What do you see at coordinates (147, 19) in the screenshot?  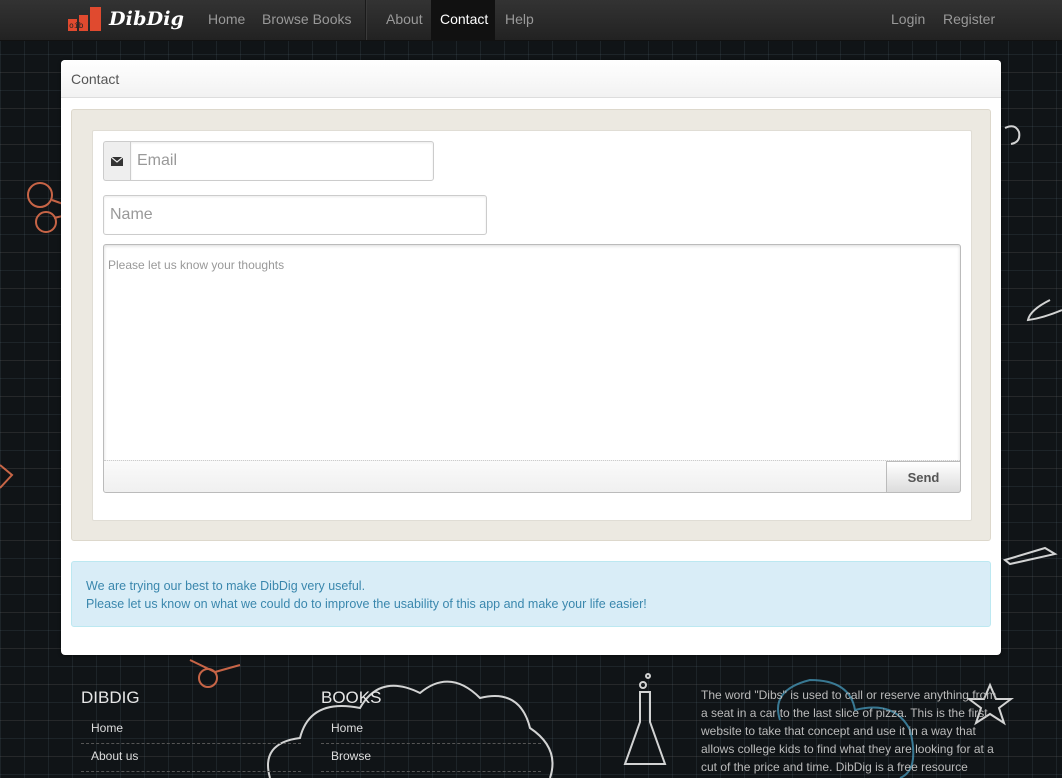 I see `brand-name: DibDig` at bounding box center [147, 19].